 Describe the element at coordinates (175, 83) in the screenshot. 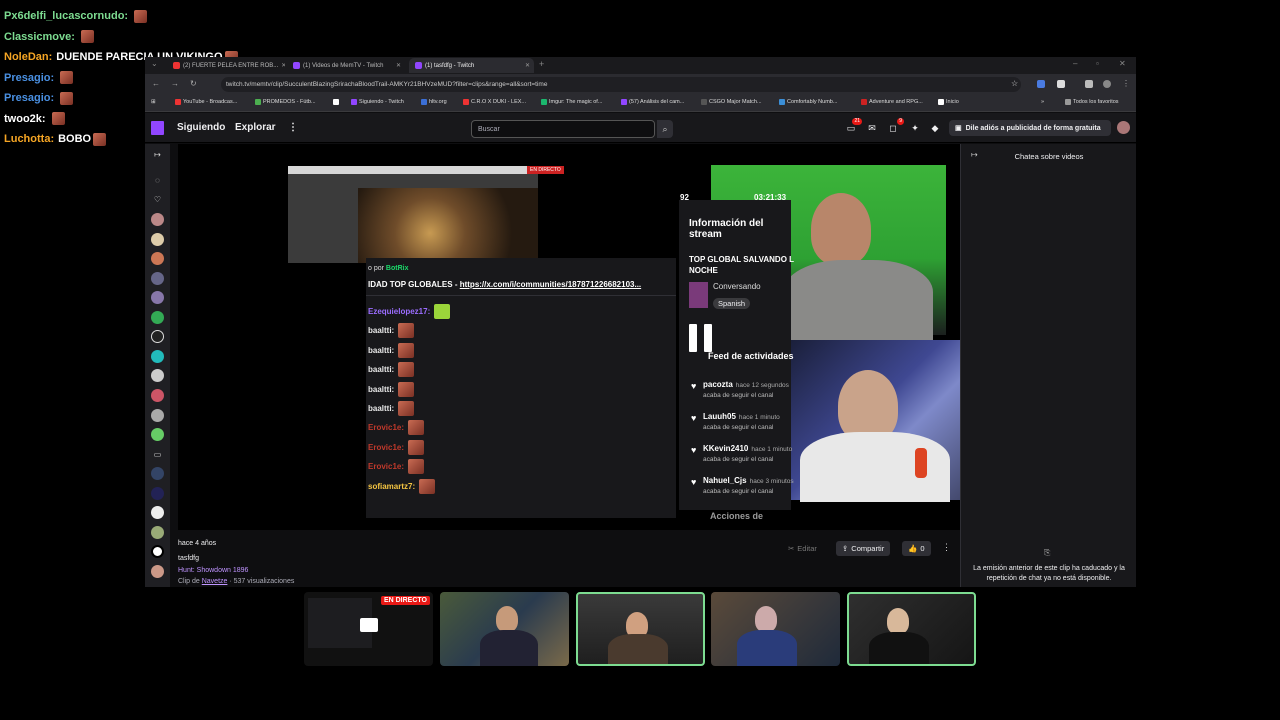

I see `forward-icon: →` at that location.